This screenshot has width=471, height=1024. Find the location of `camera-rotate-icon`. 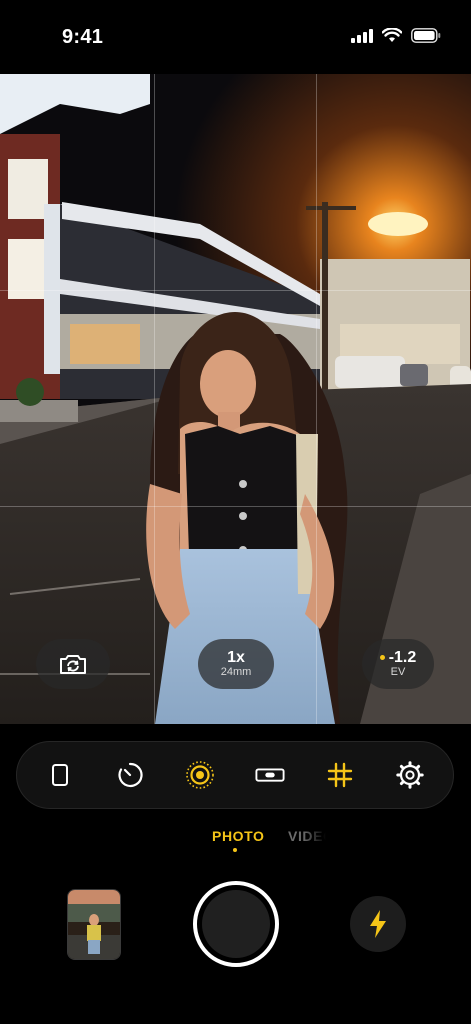

camera-rotate-icon is located at coordinates (73, 664).